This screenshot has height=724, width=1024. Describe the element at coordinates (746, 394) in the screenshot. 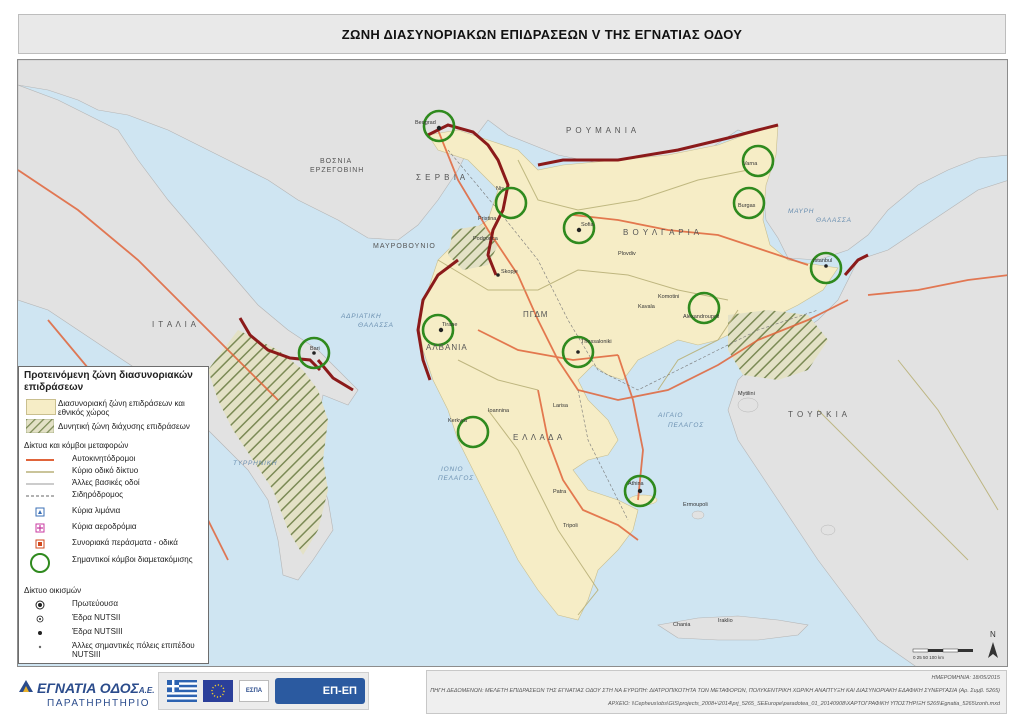

I see `city-mytilini: Mytilini` at that location.